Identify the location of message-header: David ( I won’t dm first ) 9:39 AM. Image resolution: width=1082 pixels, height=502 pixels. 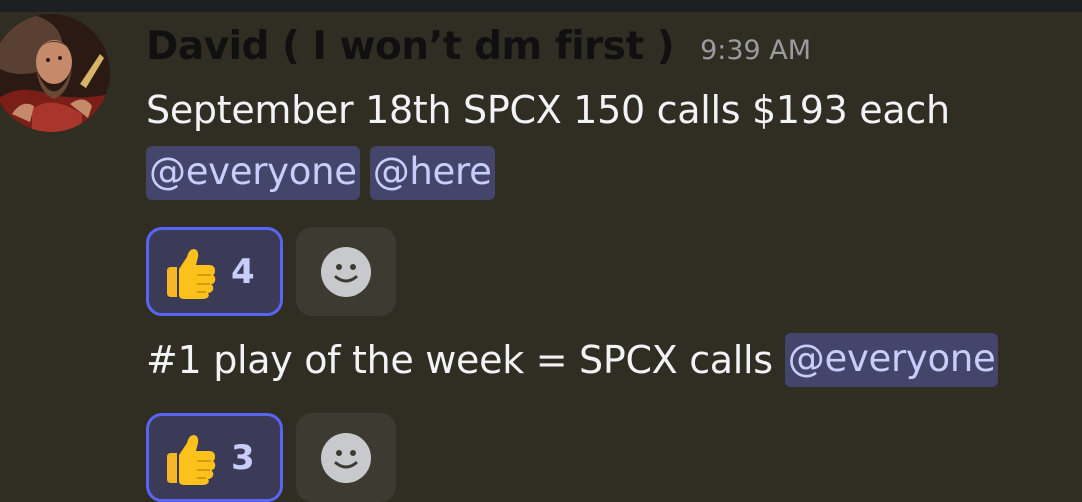
(478, 49).